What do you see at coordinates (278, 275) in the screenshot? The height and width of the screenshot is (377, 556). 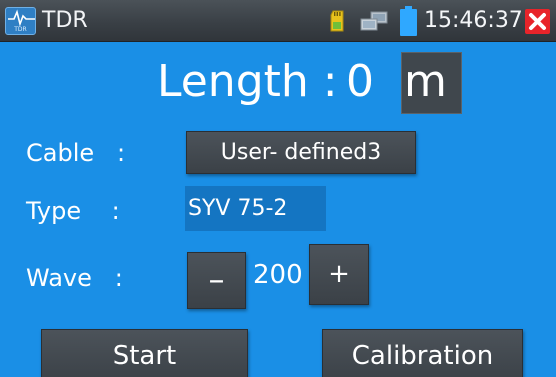 I see `wave-value: 200` at bounding box center [278, 275].